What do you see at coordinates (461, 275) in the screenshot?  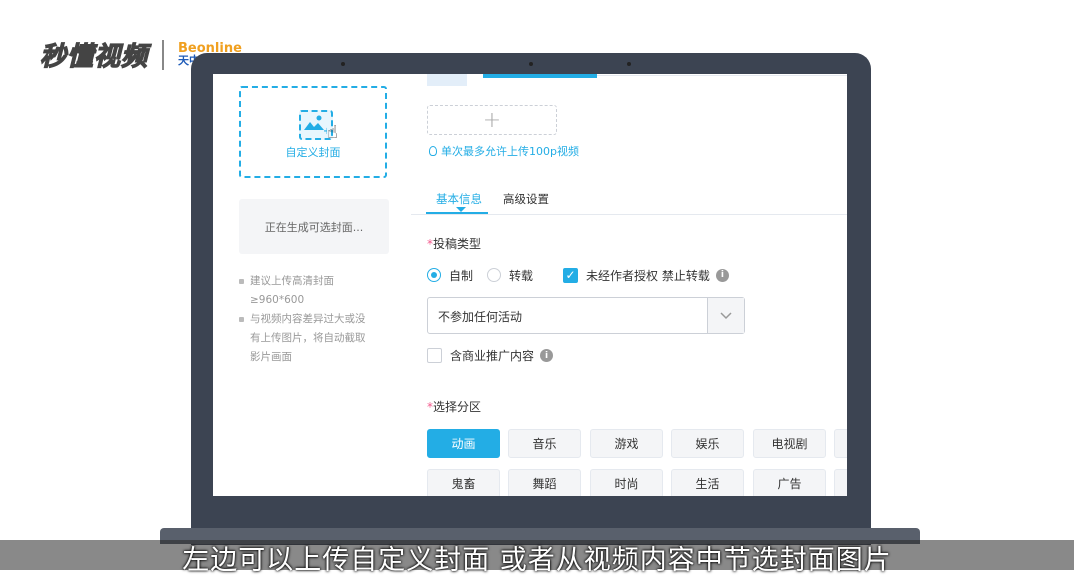 I see `radio-original-label: 自制` at bounding box center [461, 275].